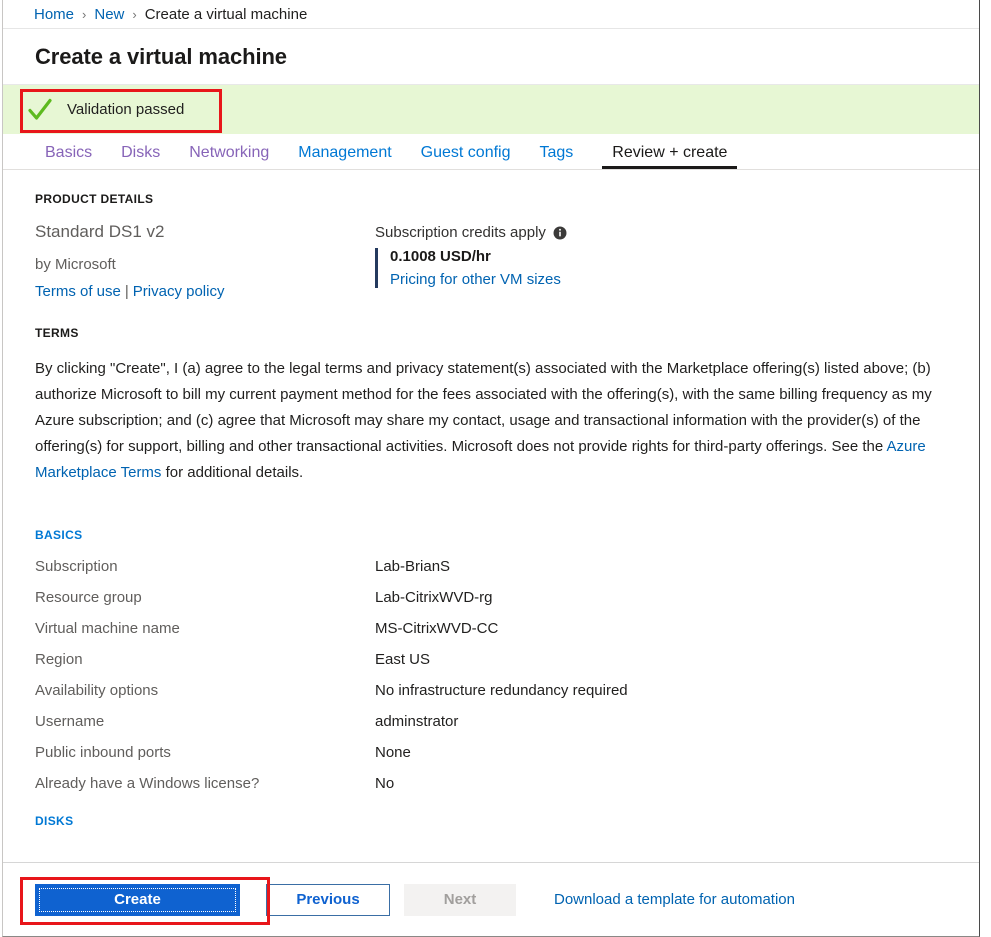 The height and width of the screenshot is (937, 991). What do you see at coordinates (54, 821) in the screenshot?
I see `disks-heading: DISKS` at bounding box center [54, 821].